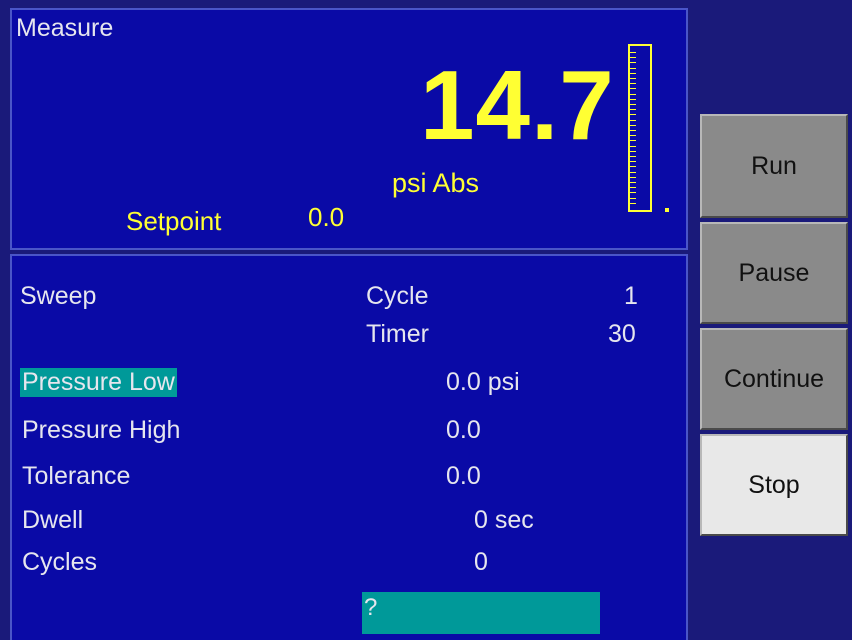 The width and height of the screenshot is (852, 640). Describe the element at coordinates (517, 105) in the screenshot. I see `pressure-reading: 14.7` at that location.